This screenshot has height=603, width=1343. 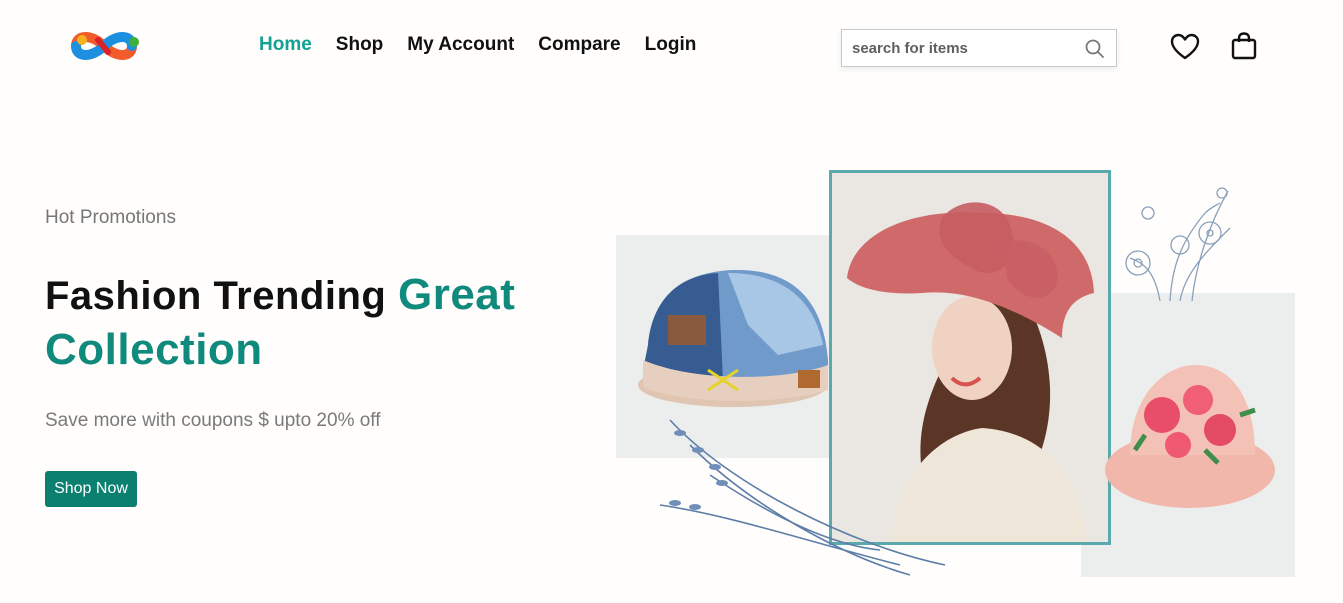 I want to click on lavender-sketch-icon, so click(x=802, y=497).